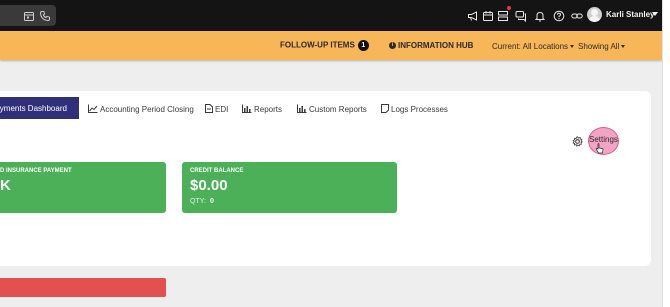 The height and width of the screenshot is (307, 670). Describe the element at coordinates (268, 109) in the screenshot. I see `tab-label: Reports` at that location.